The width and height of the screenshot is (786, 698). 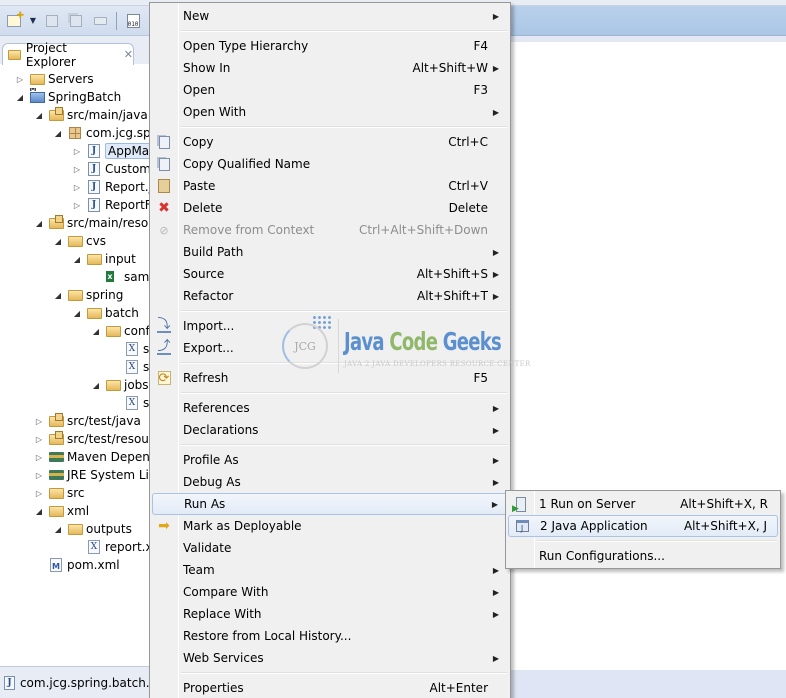 What do you see at coordinates (330, 687) in the screenshot?
I see `context-menu-item-properties: Properties Alt+Enter` at bounding box center [330, 687].